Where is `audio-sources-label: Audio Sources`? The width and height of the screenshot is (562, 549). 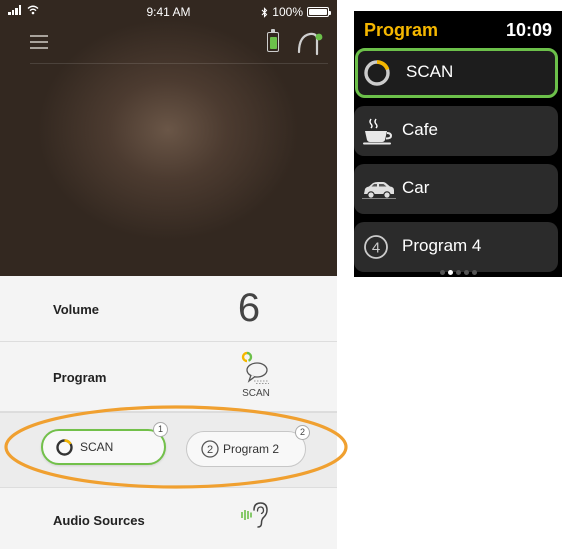
audio-sources-label: Audio Sources is located at coordinates (99, 520).